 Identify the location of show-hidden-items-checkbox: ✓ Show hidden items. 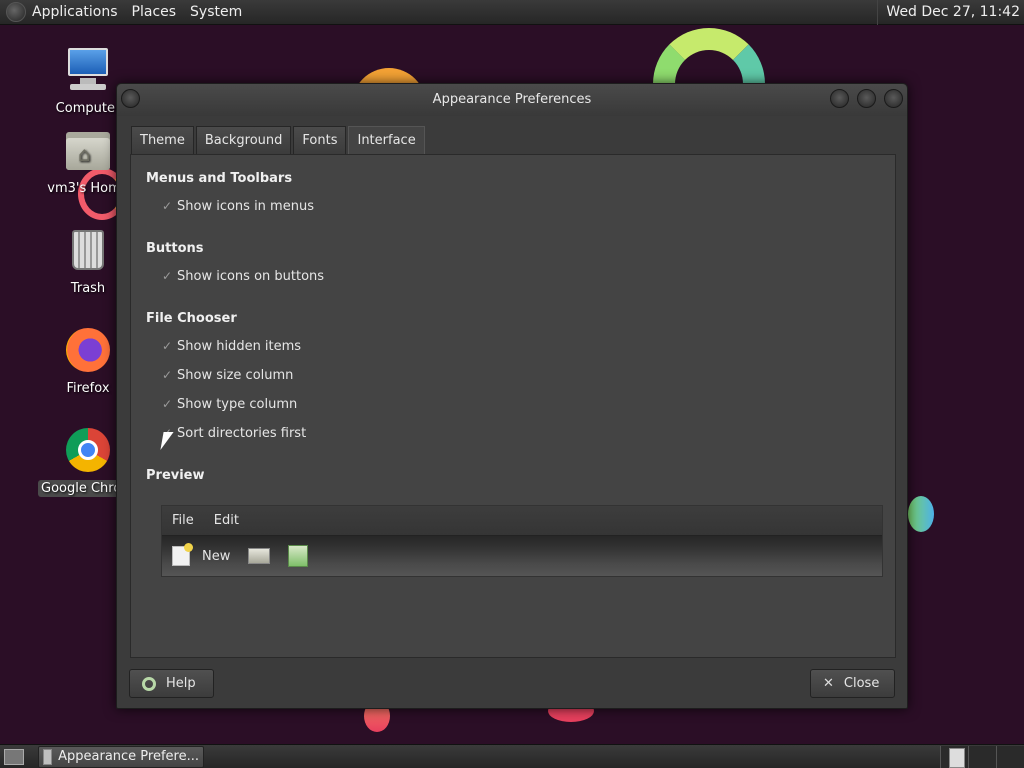
(231, 346).